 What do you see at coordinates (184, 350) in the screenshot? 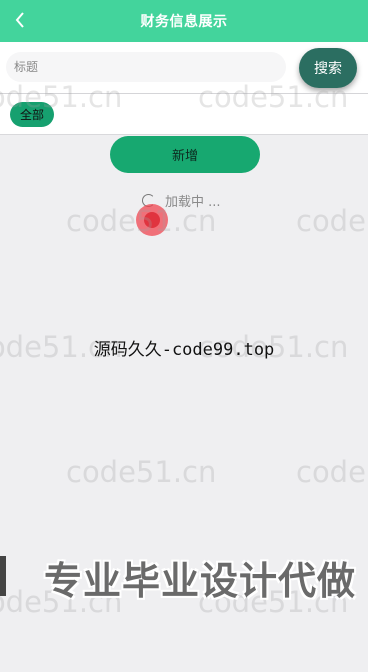
I see `overlay-center-text: 源码久久-code99.top` at bounding box center [184, 350].